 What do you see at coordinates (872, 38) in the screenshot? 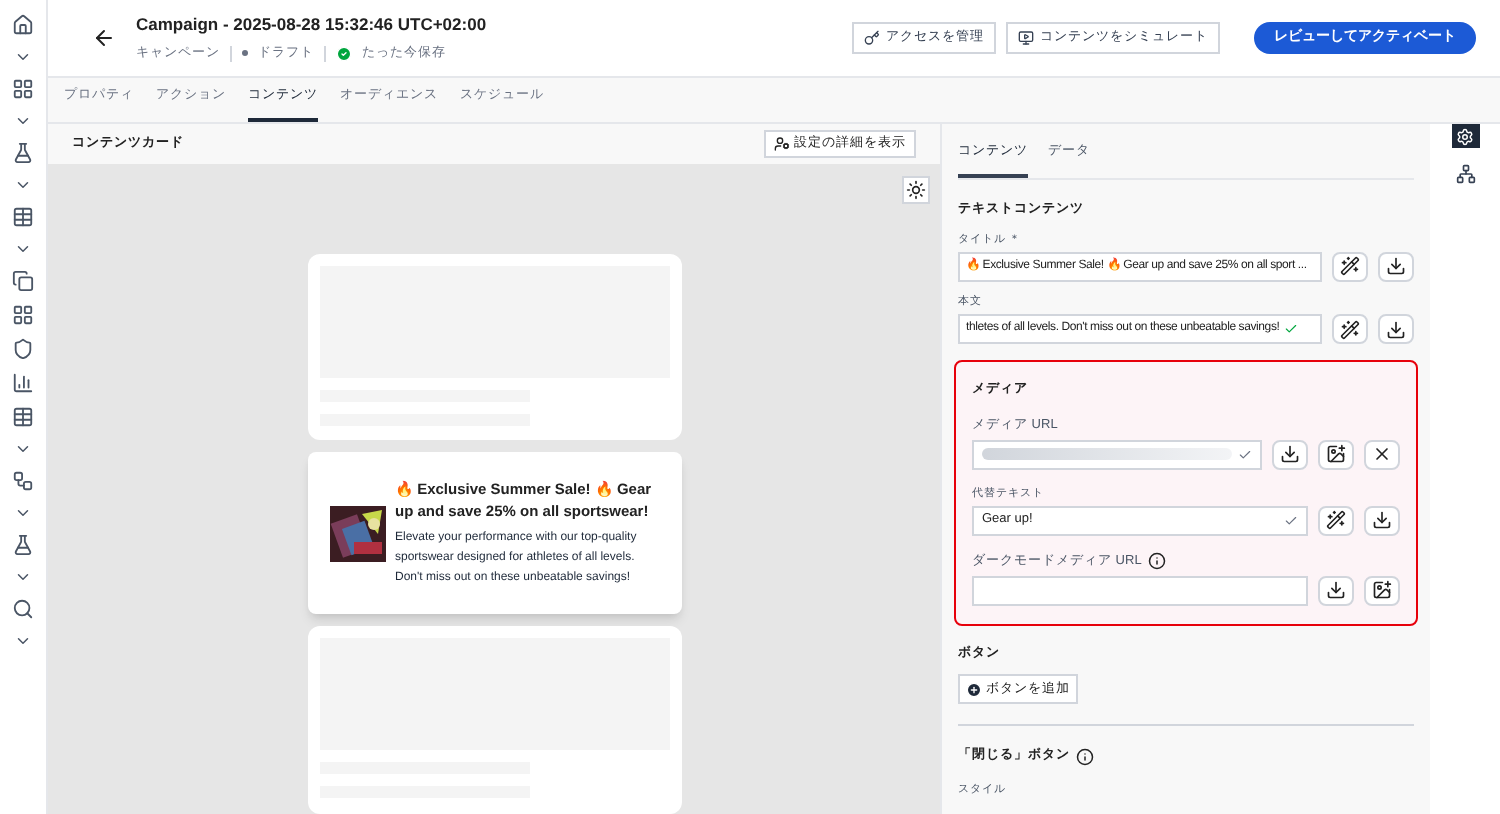
I see `key-icon` at bounding box center [872, 38].